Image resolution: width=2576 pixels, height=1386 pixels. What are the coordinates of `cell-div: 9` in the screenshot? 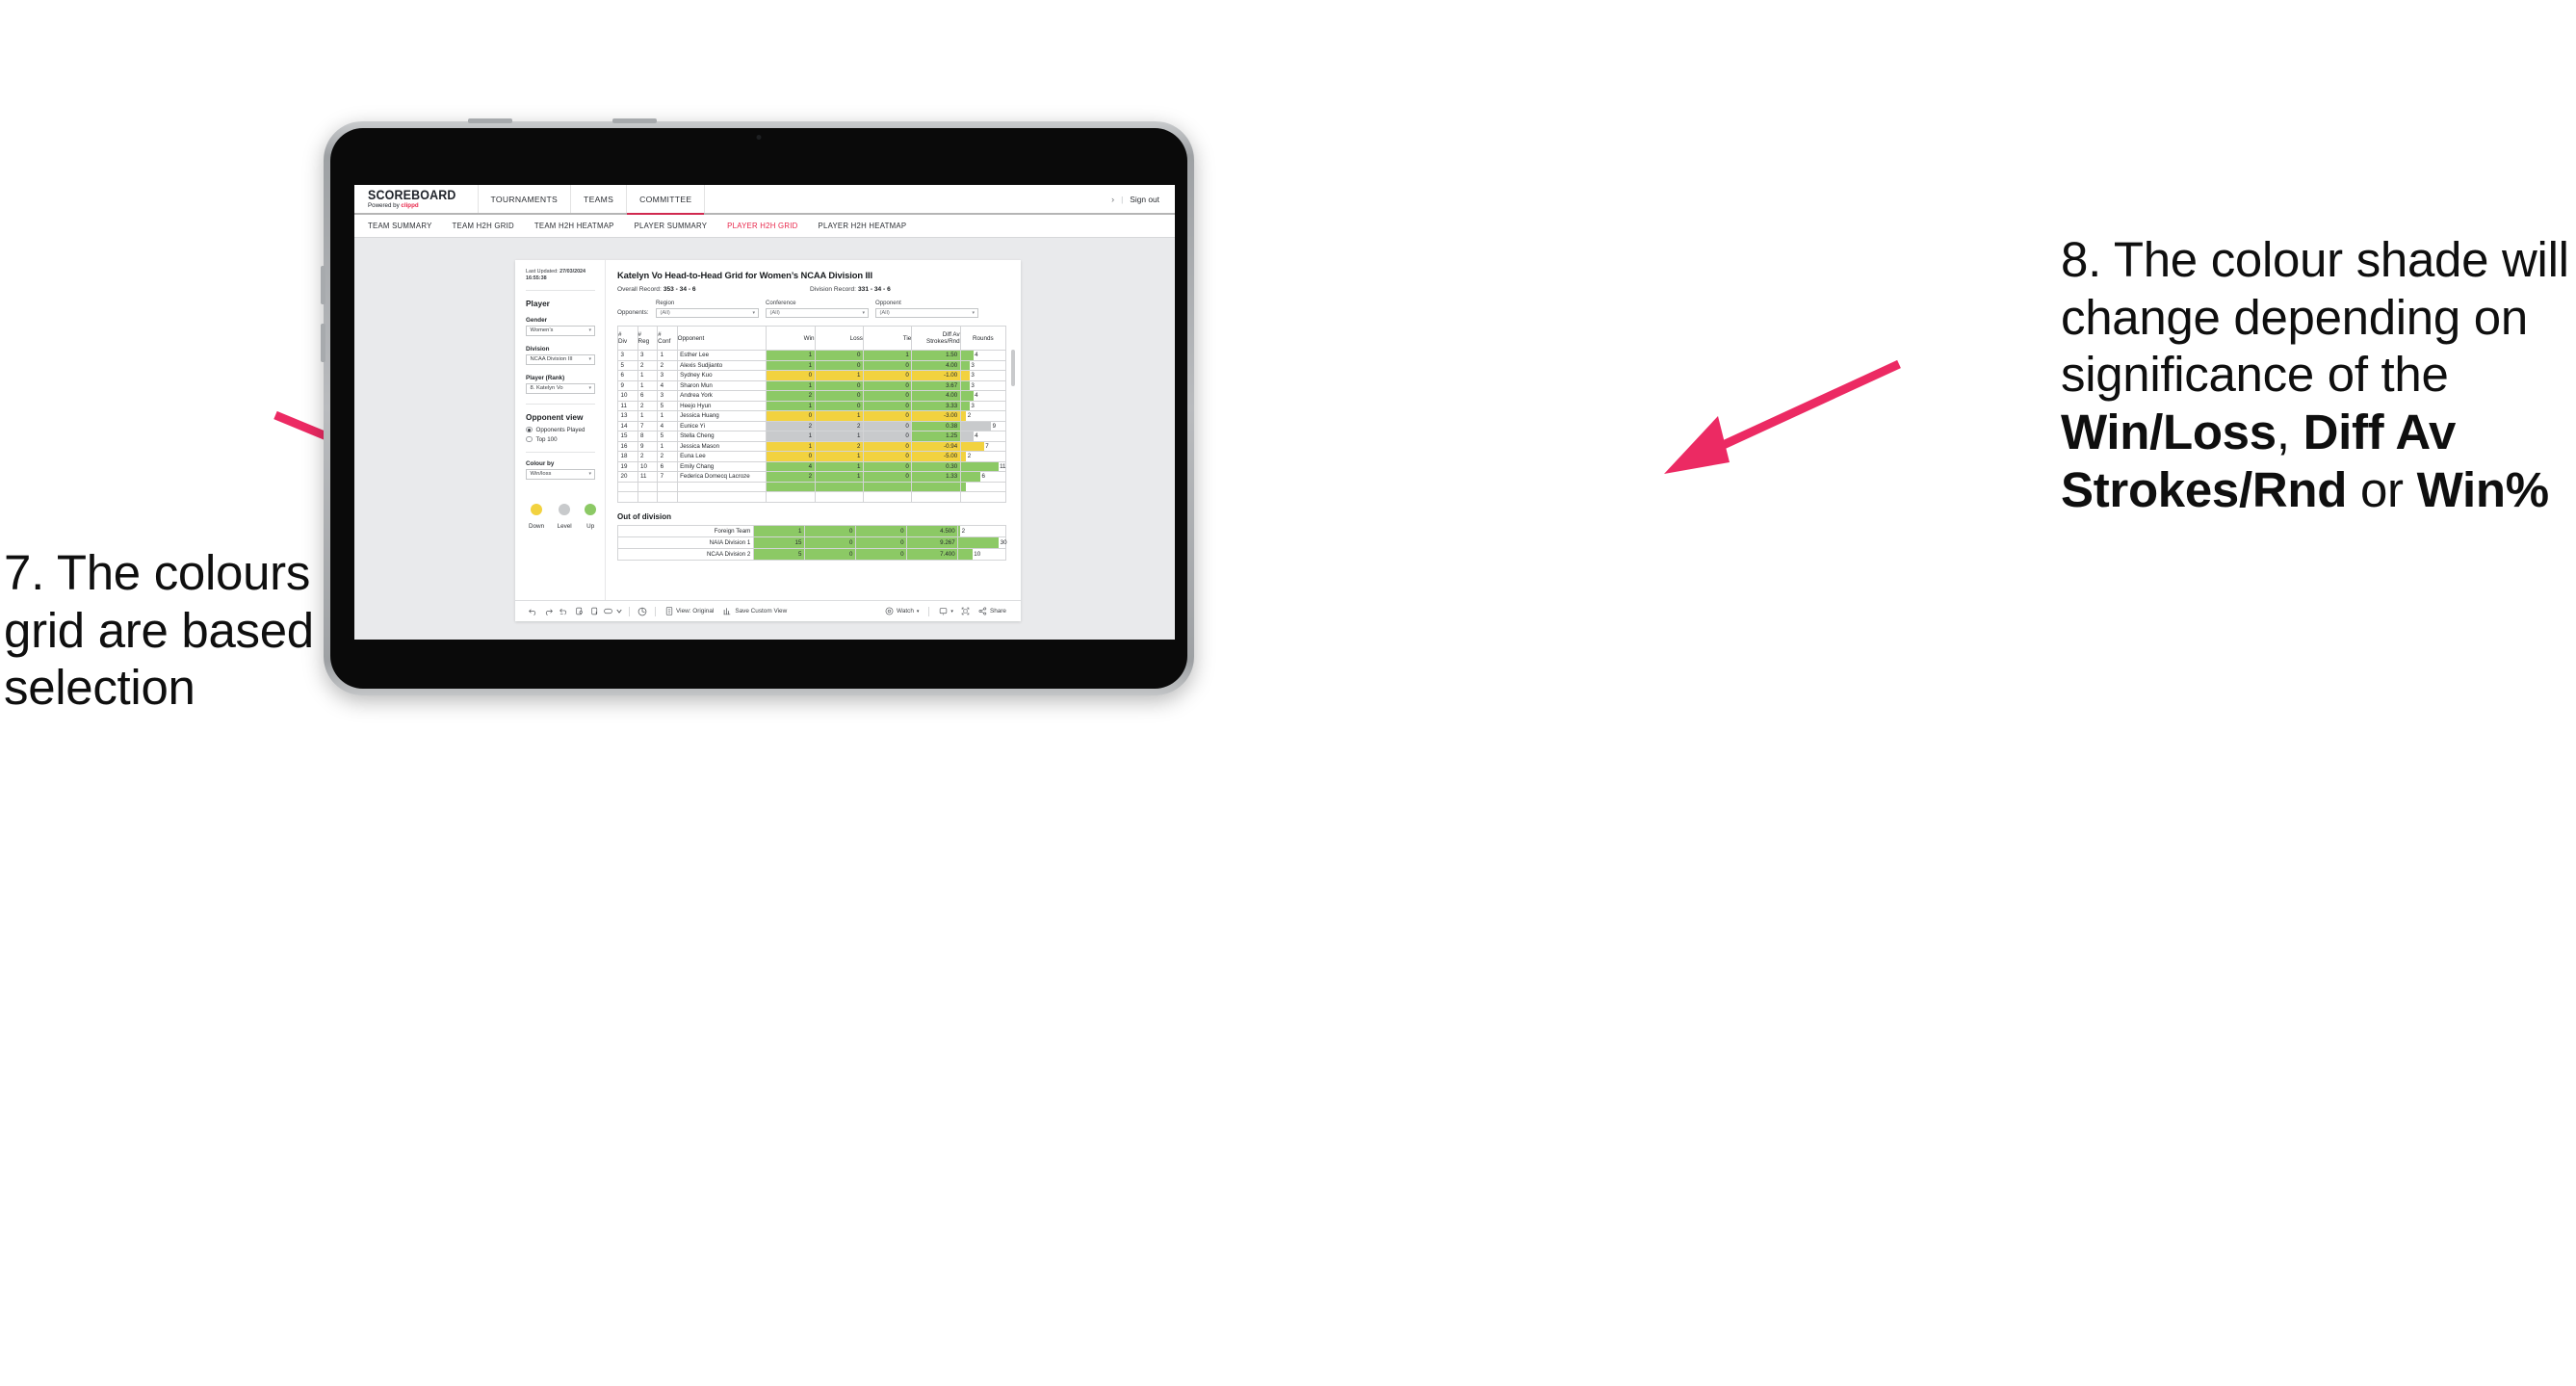 It's located at (627, 385).